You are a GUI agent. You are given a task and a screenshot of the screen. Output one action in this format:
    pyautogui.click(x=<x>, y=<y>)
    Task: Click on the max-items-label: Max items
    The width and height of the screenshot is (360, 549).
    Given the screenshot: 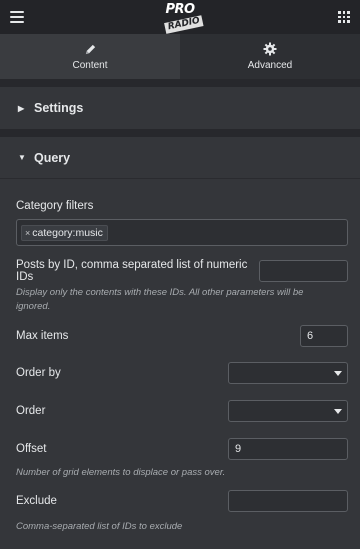 What is the action you would take?
    pyautogui.click(x=42, y=336)
    